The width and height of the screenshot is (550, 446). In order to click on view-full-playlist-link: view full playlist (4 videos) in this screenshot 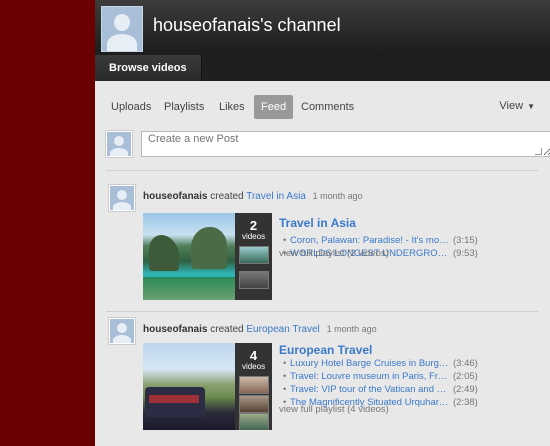, I will do `click(334, 409)`.